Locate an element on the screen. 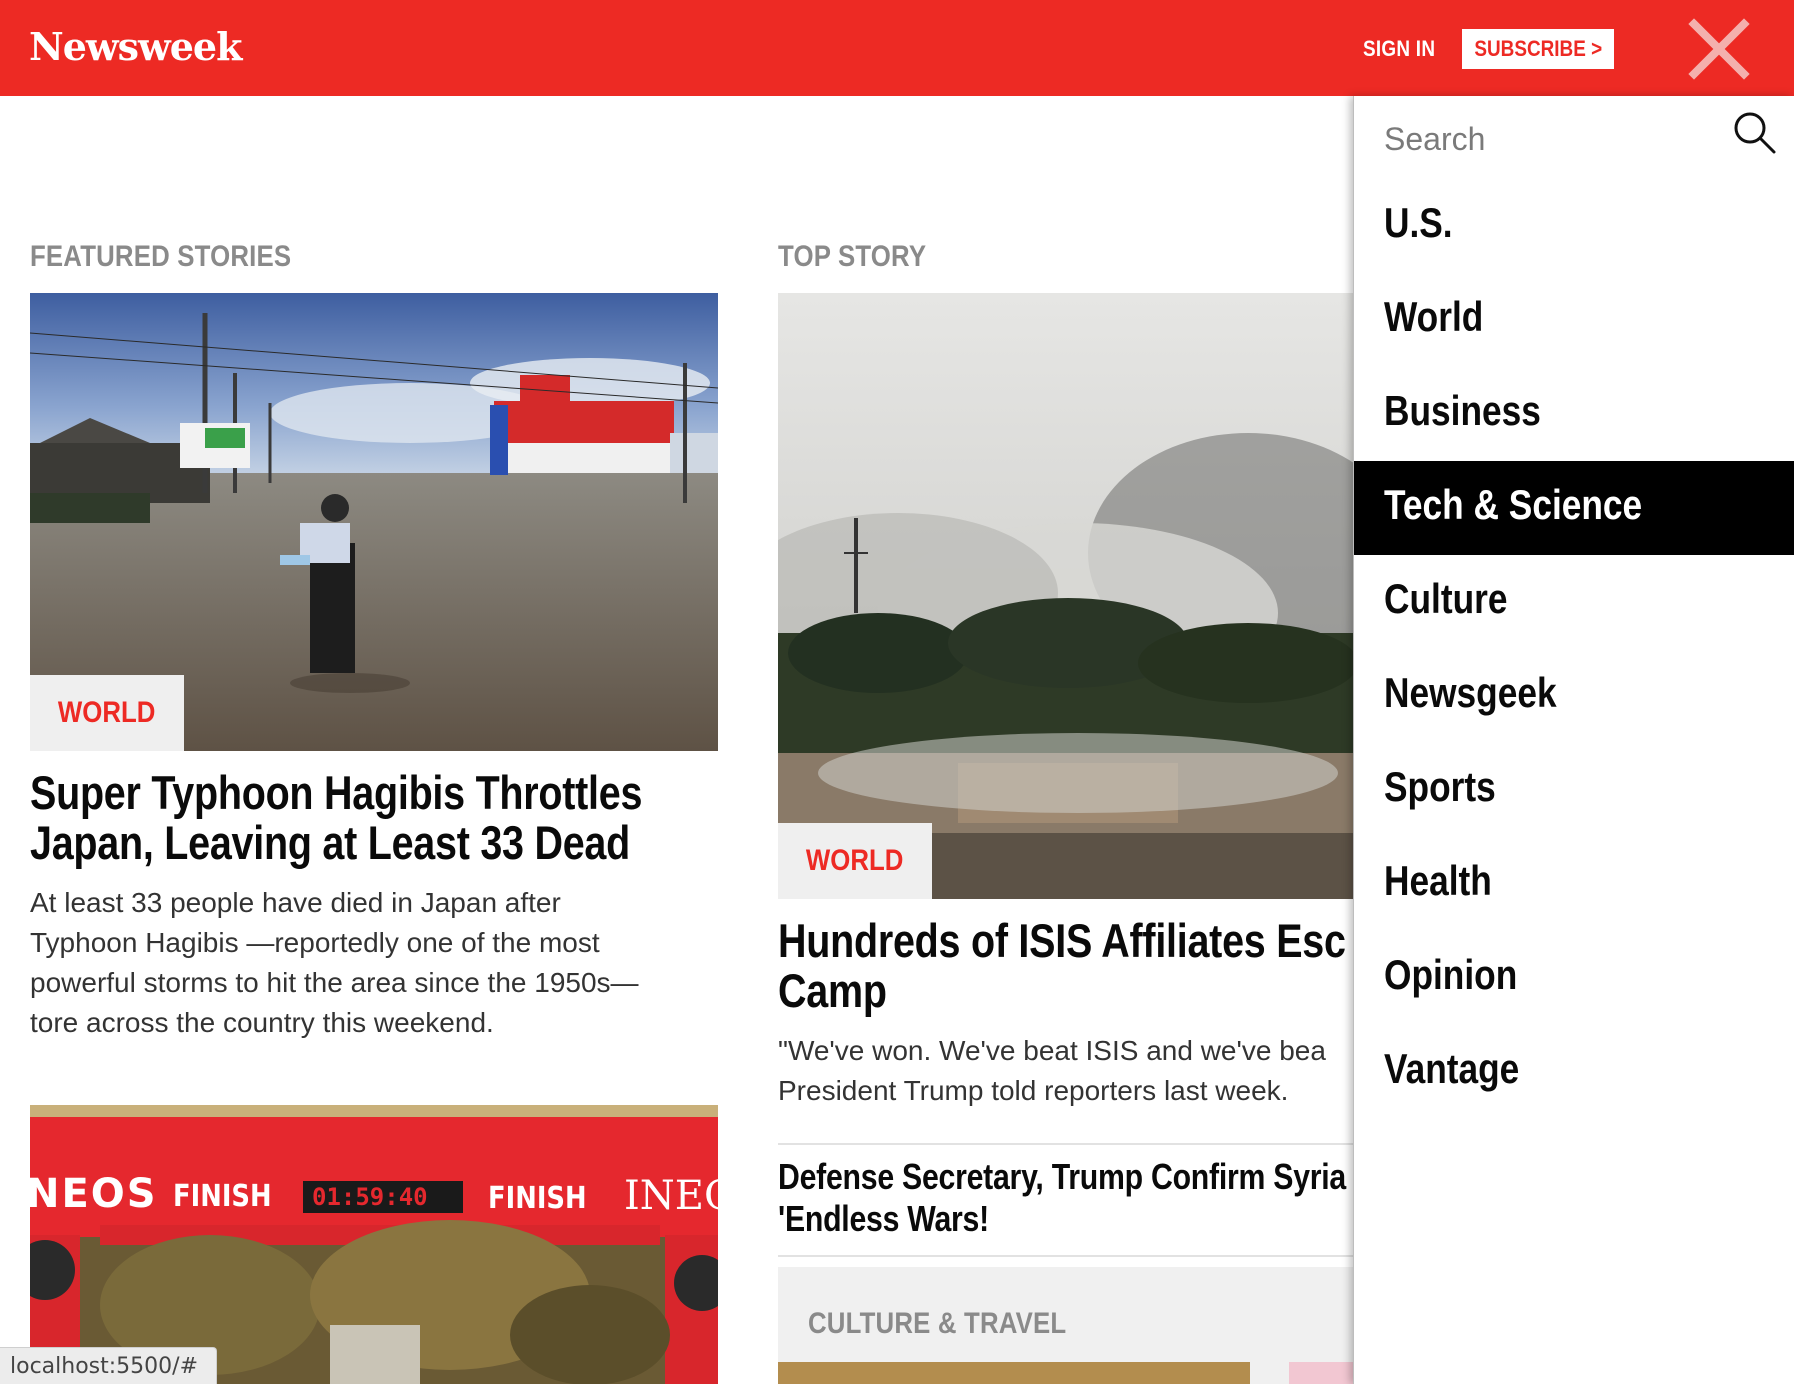  newsweek-logo: Newsweek is located at coordinates (135, 46).